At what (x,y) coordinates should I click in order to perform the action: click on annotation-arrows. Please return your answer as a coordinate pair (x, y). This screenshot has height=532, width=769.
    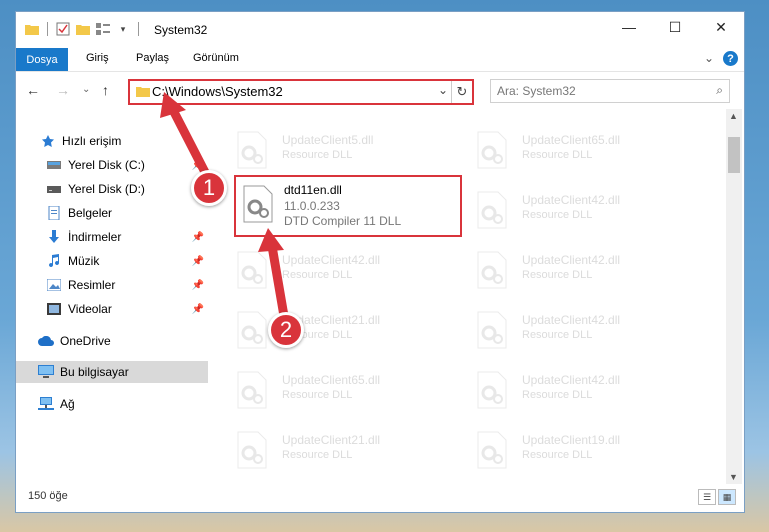
    Looking at the image, I should click on (224, 206).